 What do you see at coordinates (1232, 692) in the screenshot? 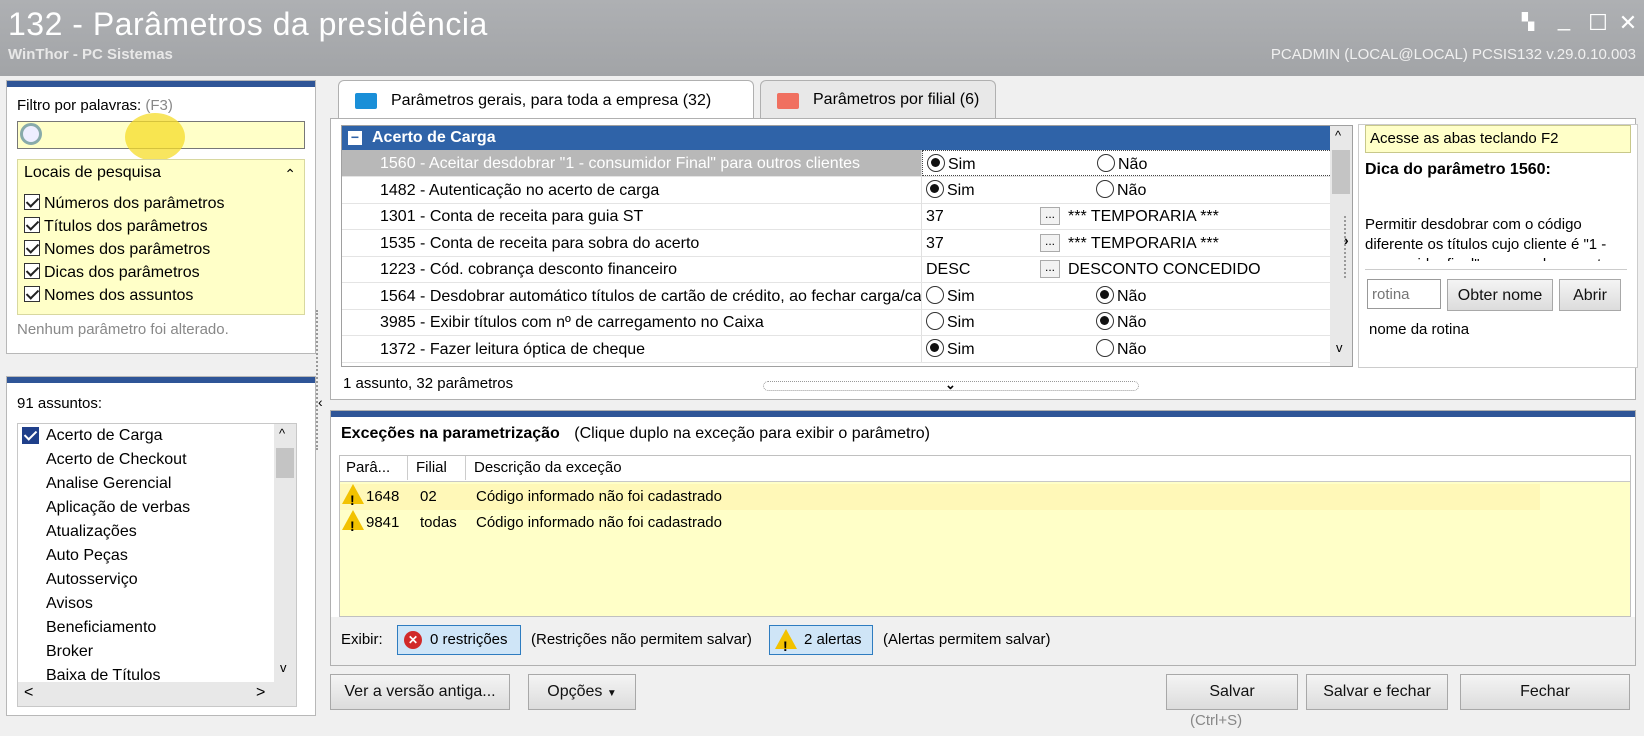
I see `save-button: Salvar` at bounding box center [1232, 692].